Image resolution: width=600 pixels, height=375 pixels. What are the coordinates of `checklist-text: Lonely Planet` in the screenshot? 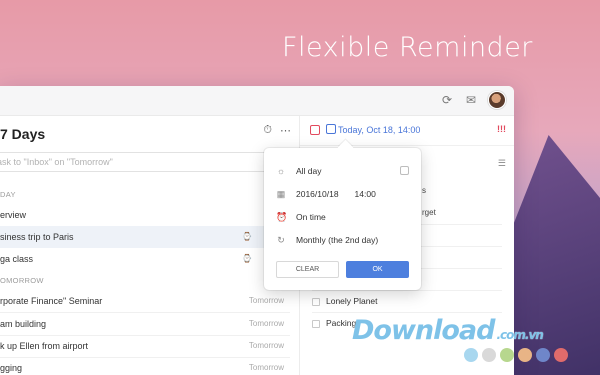 It's located at (352, 301).